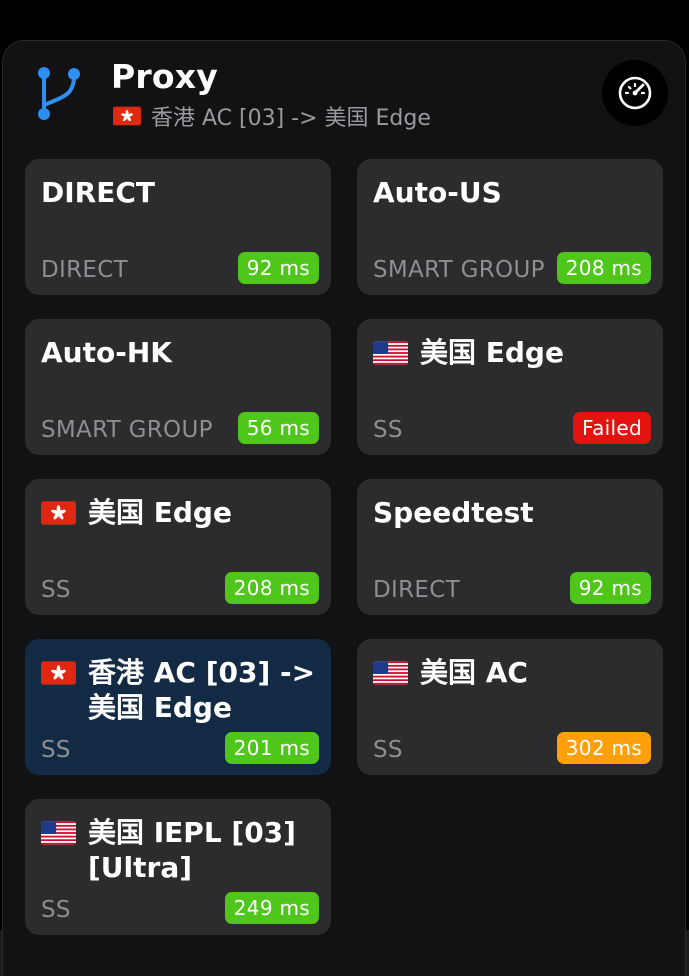  What do you see at coordinates (178, 227) in the screenshot?
I see `proxy-card: DIRECT DIRECT 92 ms` at bounding box center [178, 227].